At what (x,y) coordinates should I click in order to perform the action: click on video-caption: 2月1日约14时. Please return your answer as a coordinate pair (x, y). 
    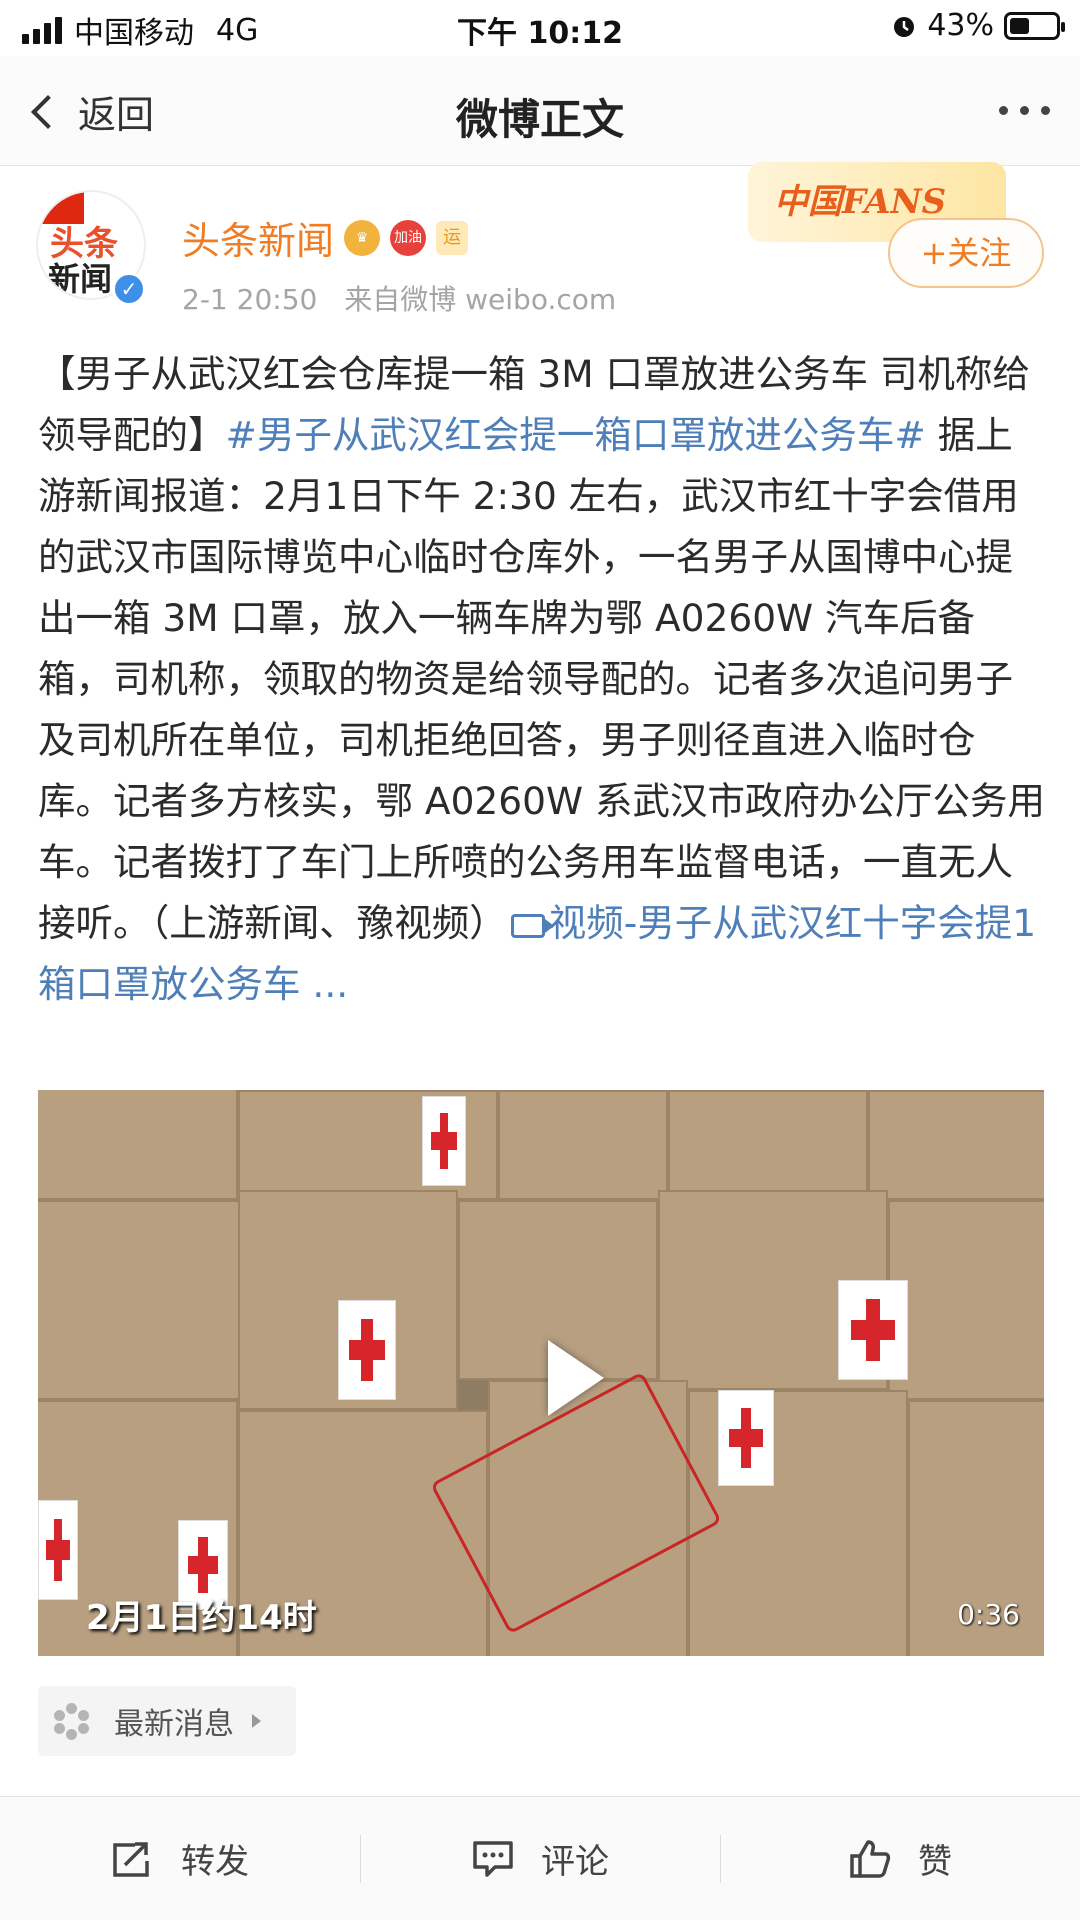
    Looking at the image, I should click on (201, 1618).